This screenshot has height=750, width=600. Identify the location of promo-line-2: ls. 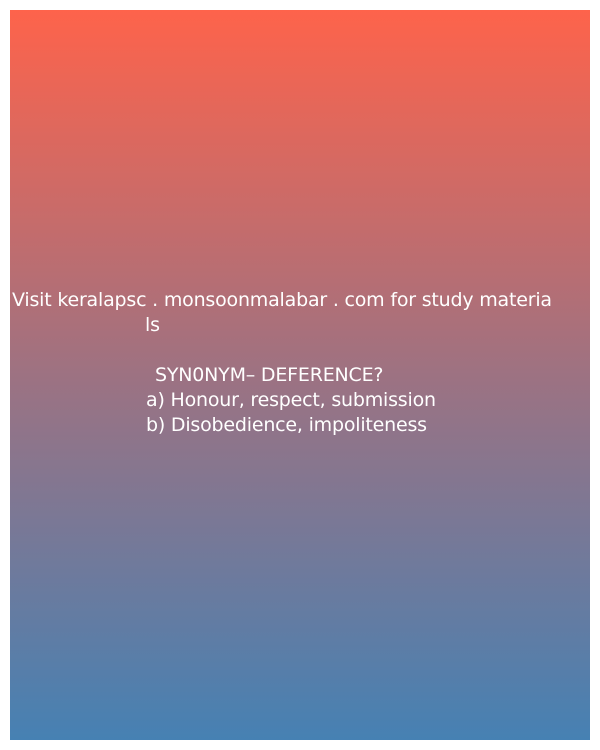
(152, 325).